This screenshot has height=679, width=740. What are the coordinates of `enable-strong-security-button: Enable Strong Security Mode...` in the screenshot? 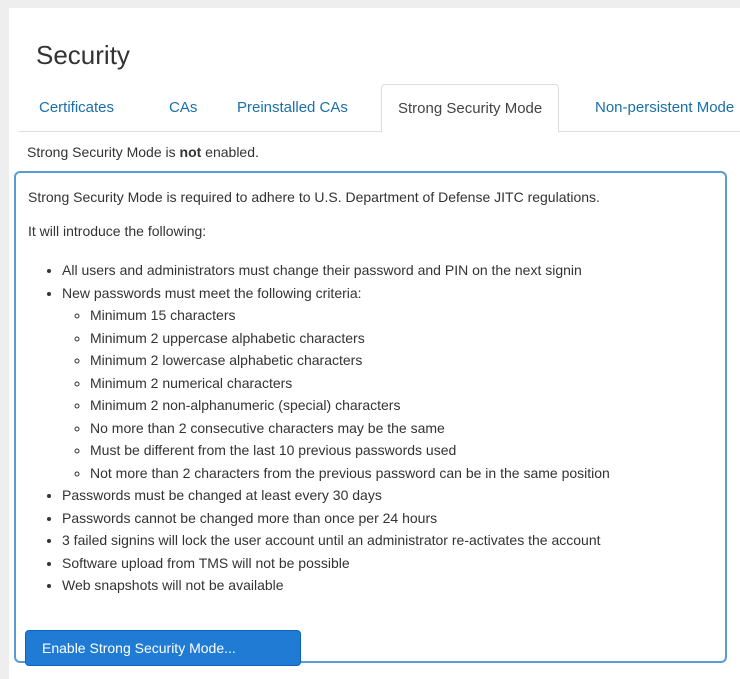 It's located at (163, 648).